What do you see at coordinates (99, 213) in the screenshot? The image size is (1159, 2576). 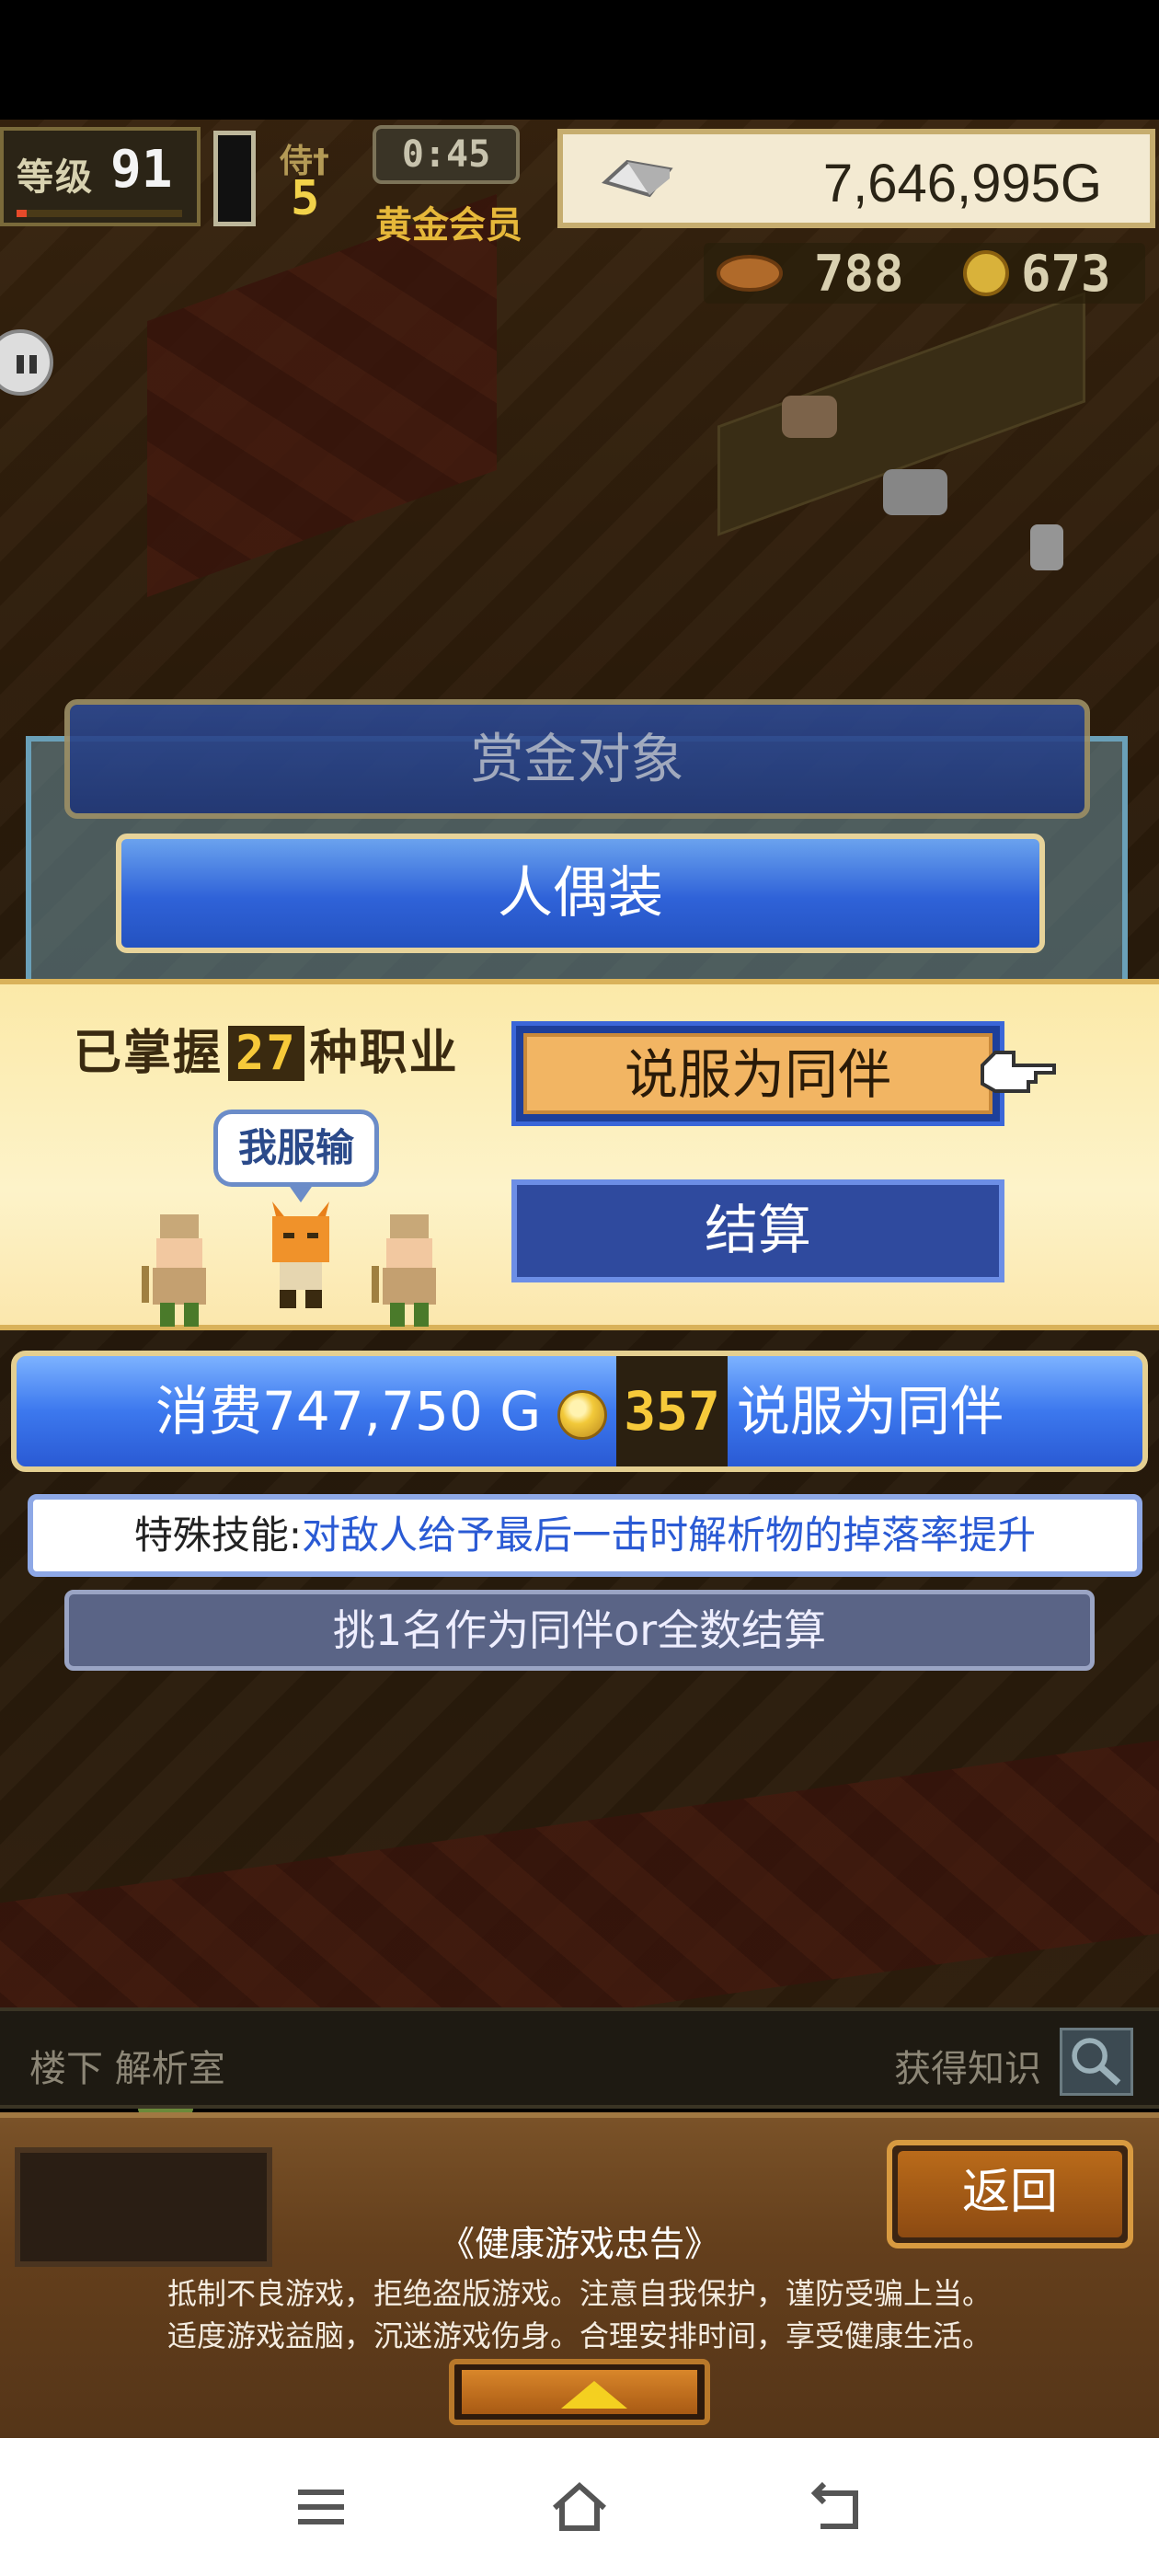 I see `xp-bar` at bounding box center [99, 213].